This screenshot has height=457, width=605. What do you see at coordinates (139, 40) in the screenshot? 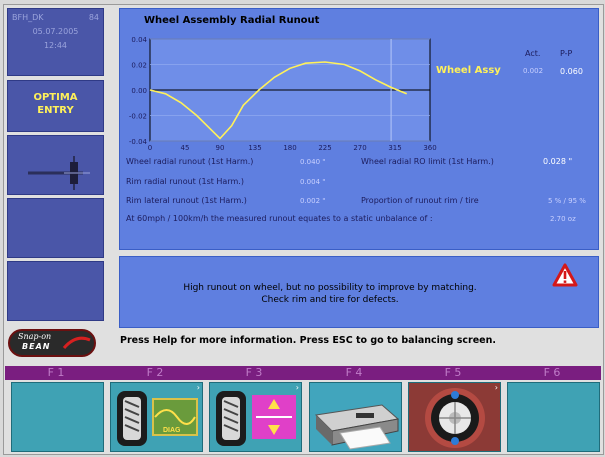
I see `y-tick-label: 0.04` at bounding box center [139, 40].